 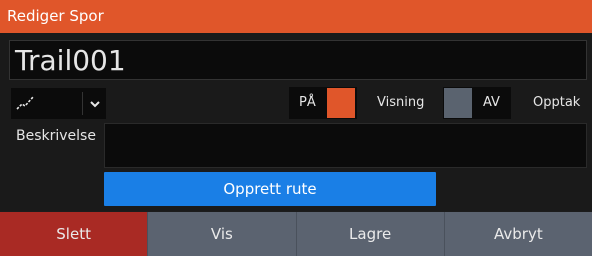 I want to click on visning-toggle: PÅ, so click(x=323, y=103).